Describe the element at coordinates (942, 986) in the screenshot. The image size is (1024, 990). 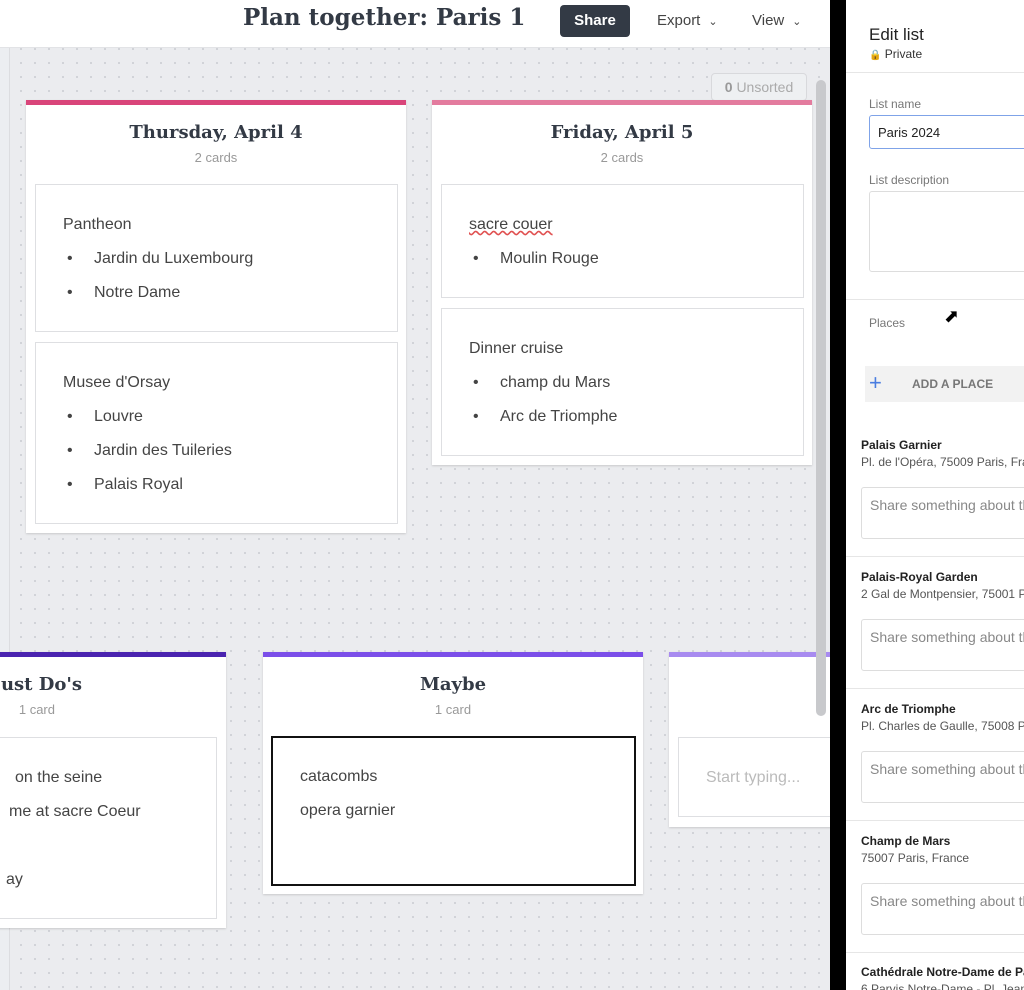
I see `place-address: 6 Parvis Notre-Dame - Pl. Jean-Paul II` at that location.